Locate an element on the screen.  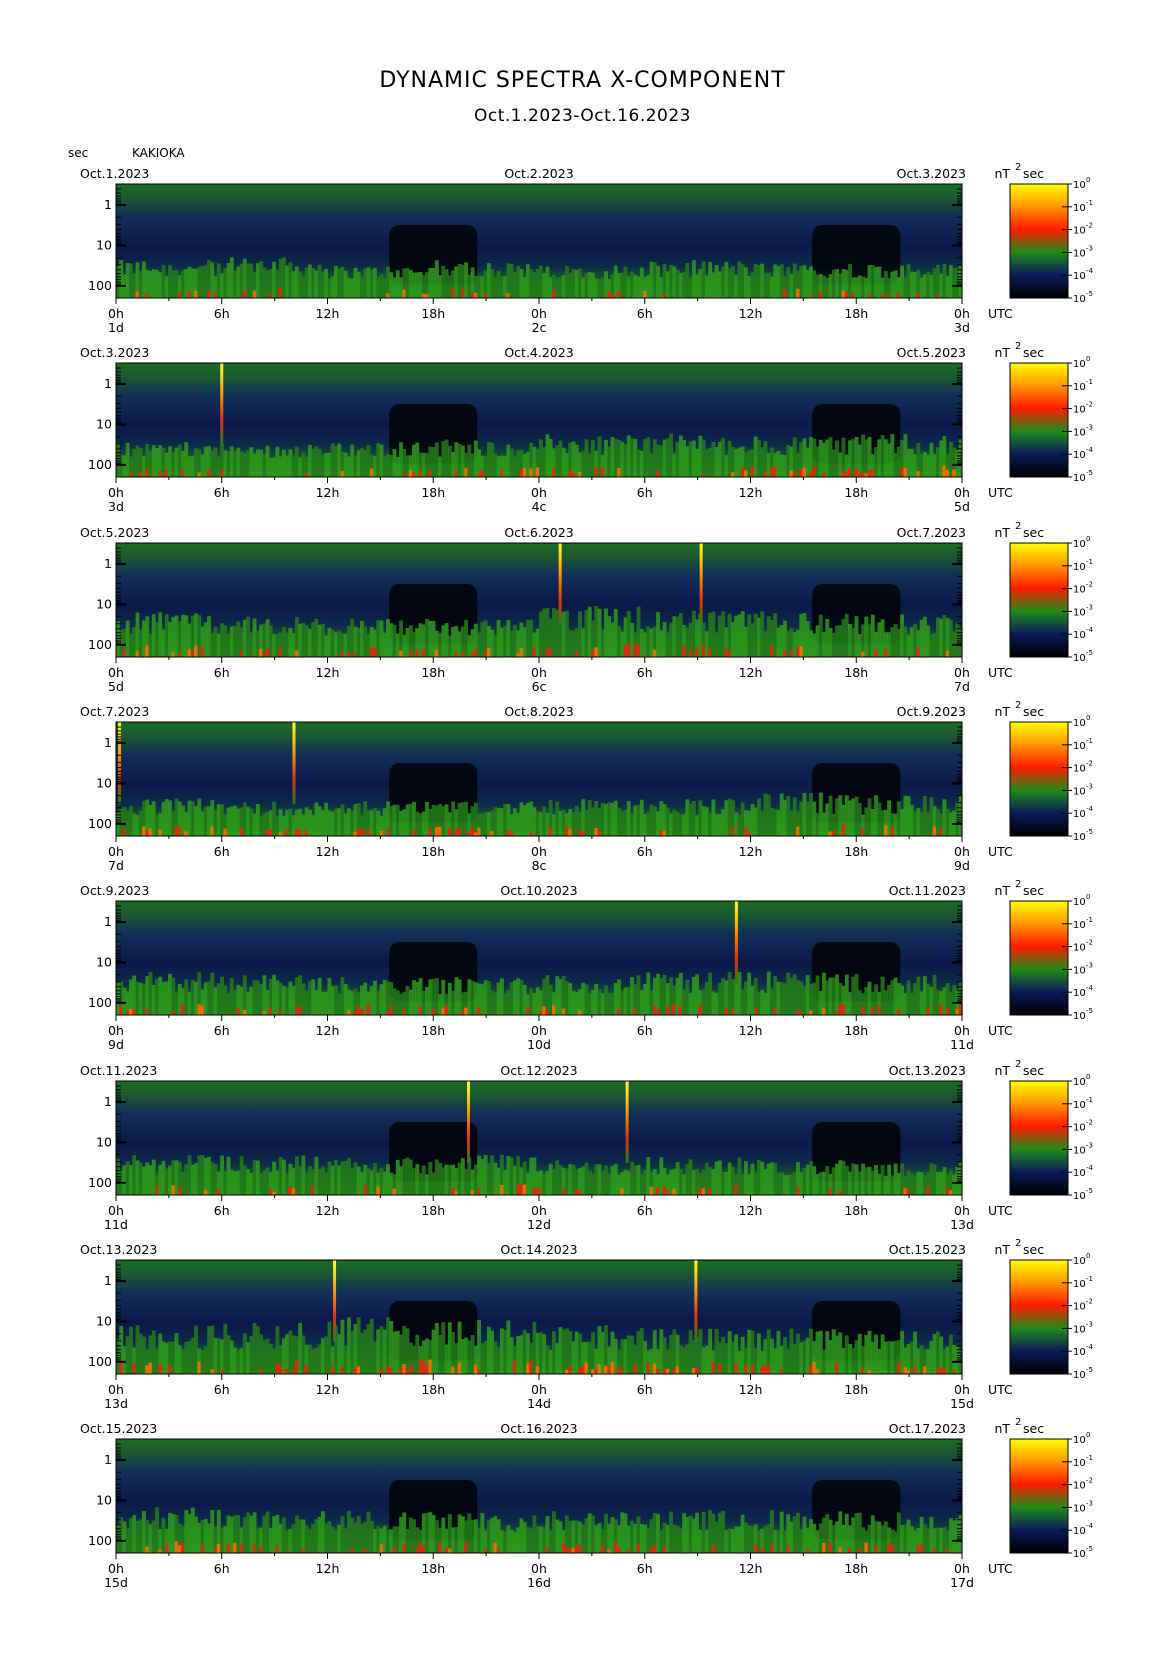
day-label-mid: 2c is located at coordinates (539, 327).